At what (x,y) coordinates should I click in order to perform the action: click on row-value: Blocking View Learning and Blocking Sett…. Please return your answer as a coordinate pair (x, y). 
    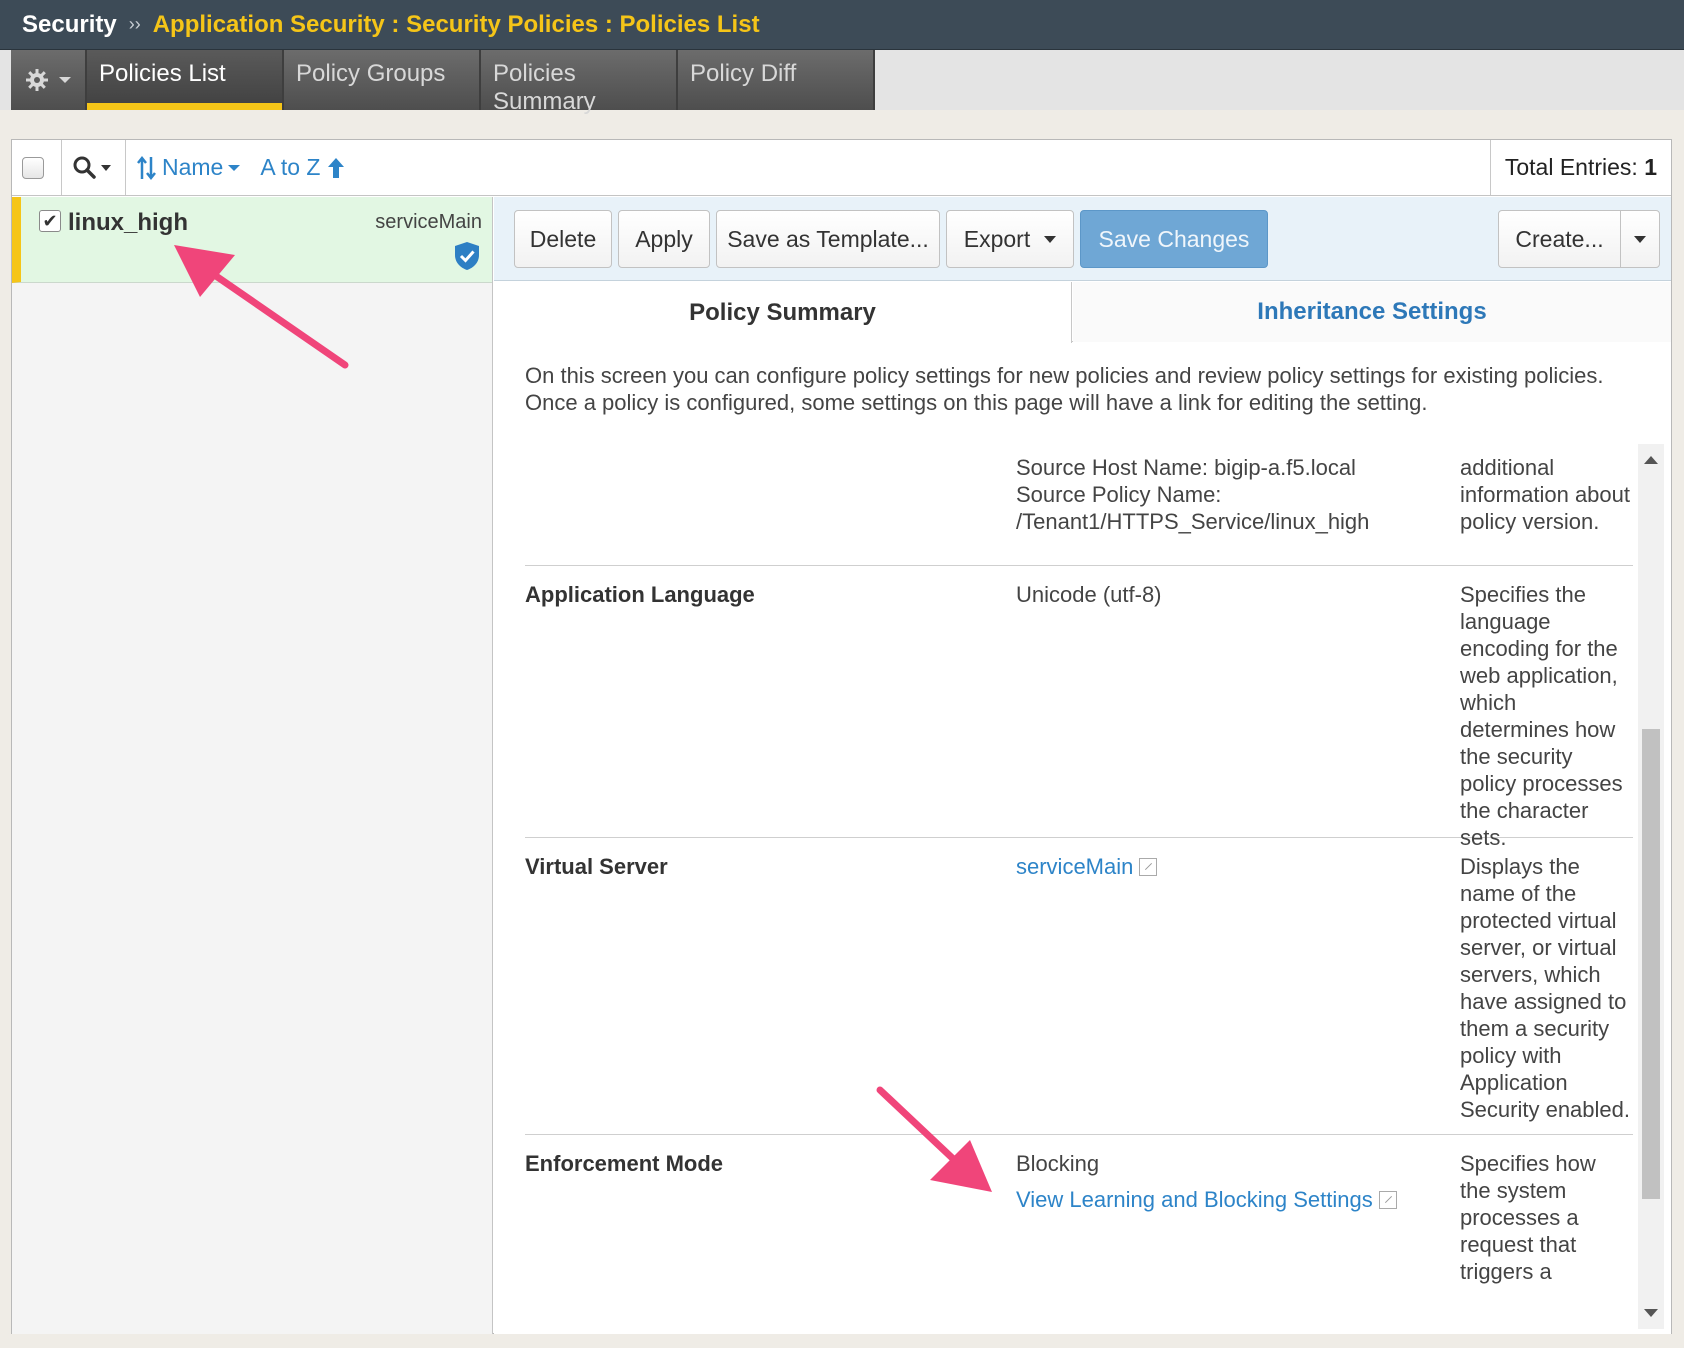
    Looking at the image, I should click on (1226, 1181).